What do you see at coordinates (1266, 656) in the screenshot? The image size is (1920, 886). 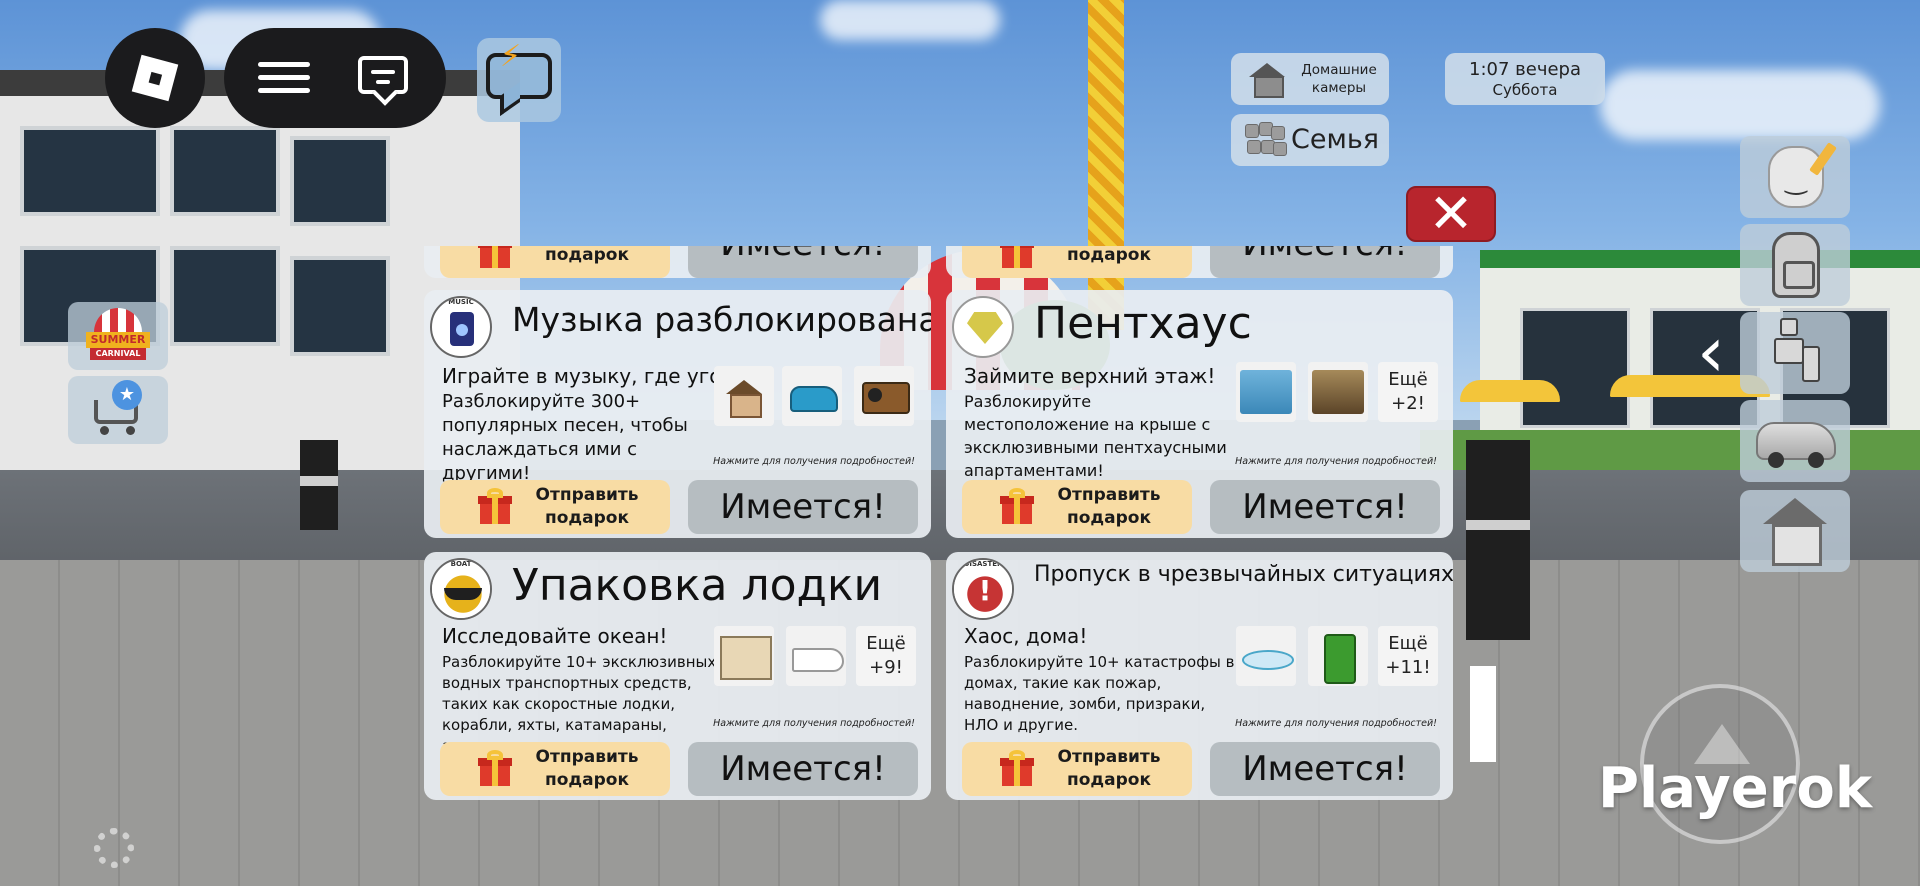 I see `ufo-thumbnail` at bounding box center [1266, 656].